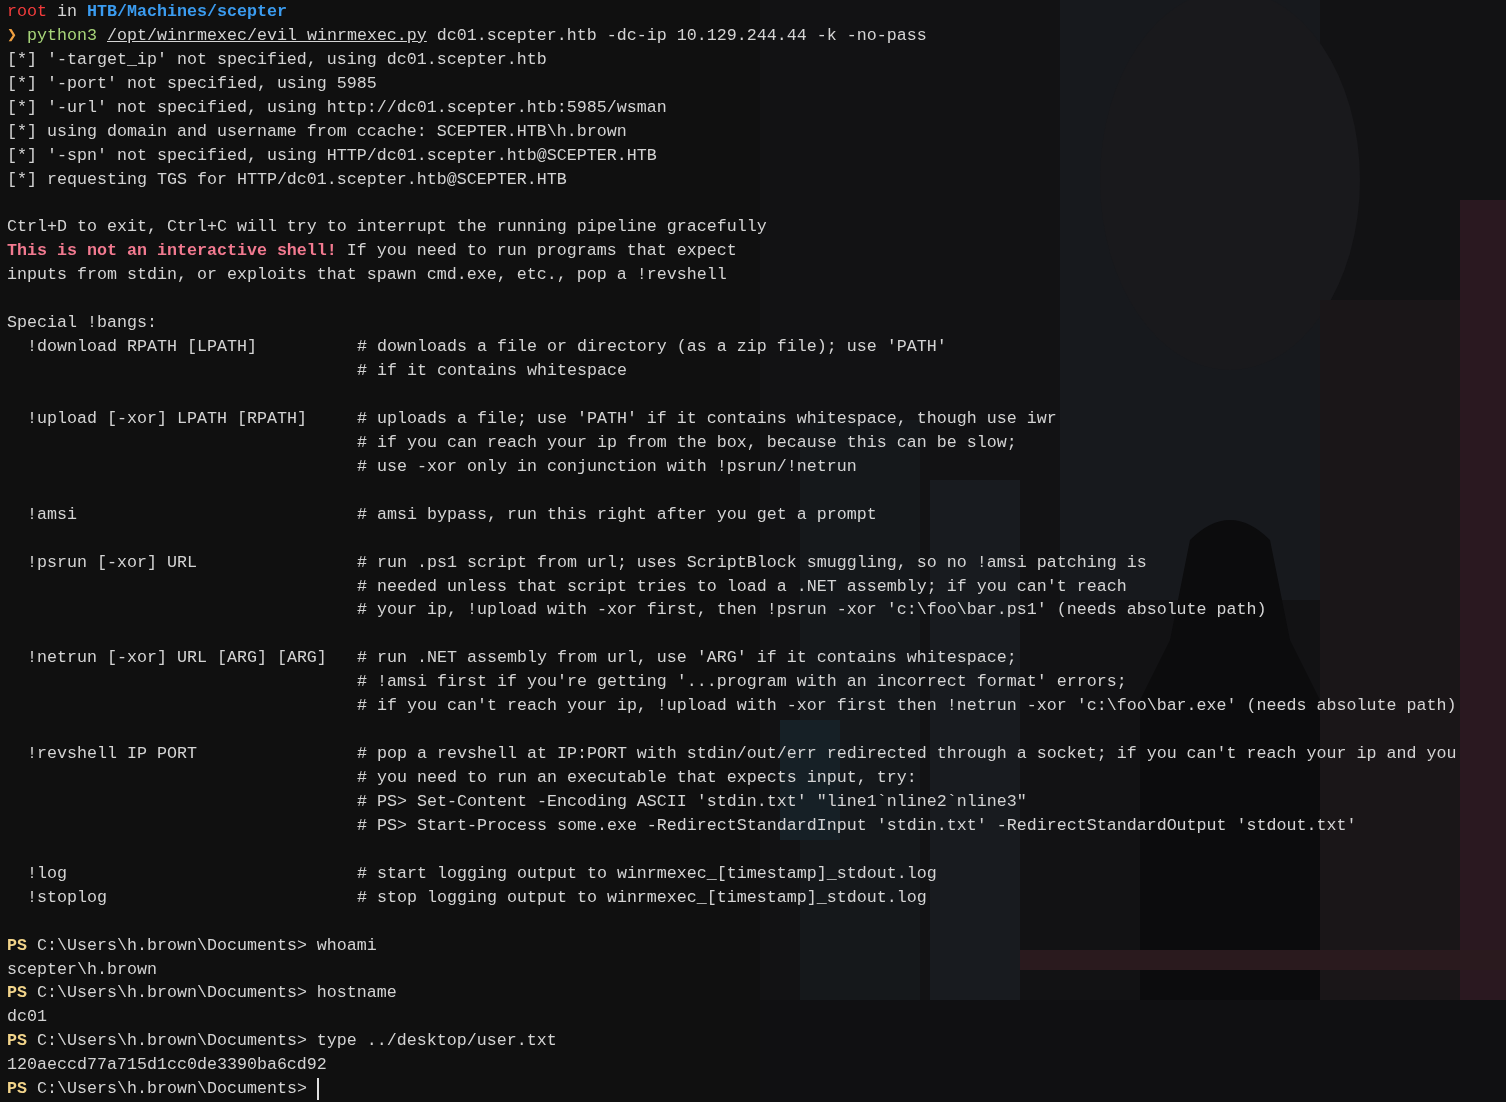 This screenshot has width=1506, height=1102. What do you see at coordinates (647, 873) in the screenshot?
I see `help-comment: # start logging output to winrmexec_[timestamp]_stdout.log` at bounding box center [647, 873].